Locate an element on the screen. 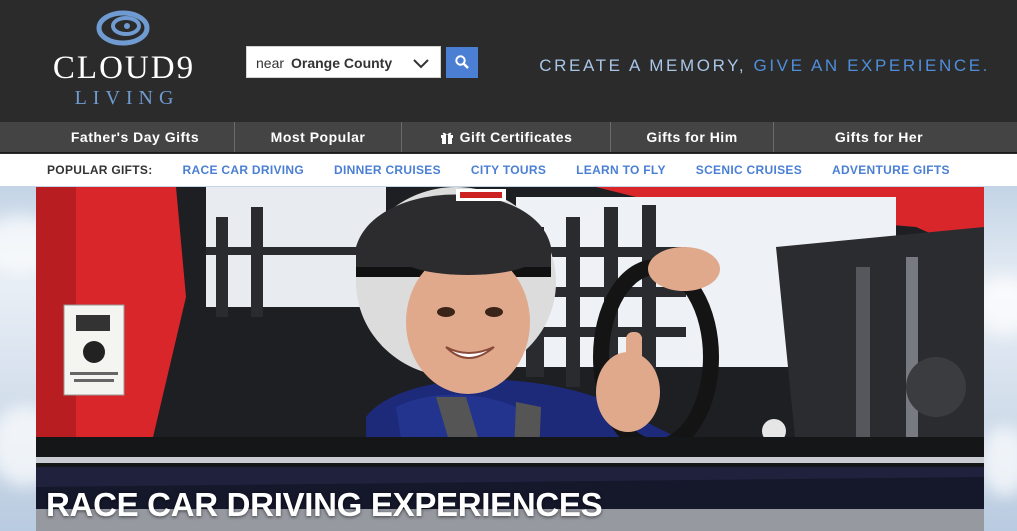 This screenshot has height=531, width=1017. nav-label: Father's Day Gifts is located at coordinates (135, 137).